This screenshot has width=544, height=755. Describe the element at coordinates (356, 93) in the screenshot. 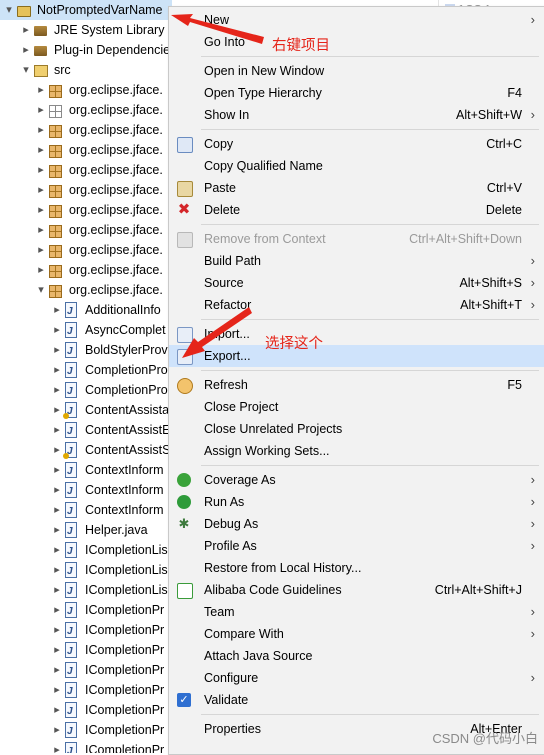

I see `menu-item-open-type-hierarchy: Open Type Hierarchy F4` at that location.